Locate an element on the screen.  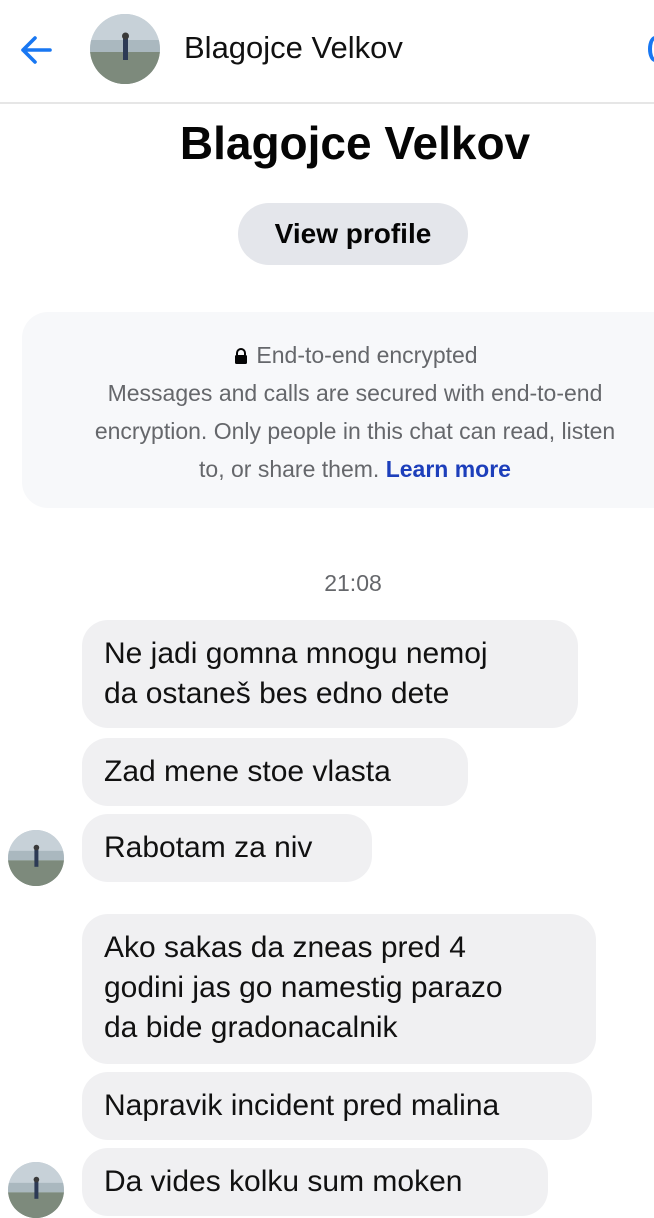
message-text: da ostaneš bes edno dete is located at coordinates (277, 693).